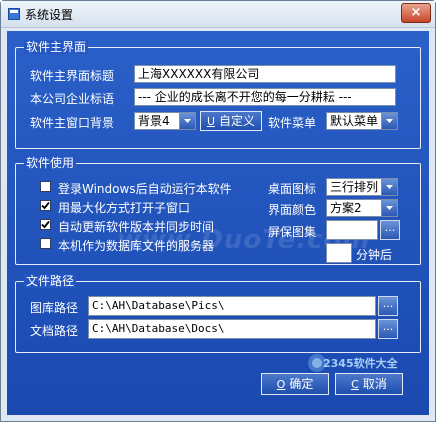 The image size is (436, 422). Describe the element at coordinates (218, 14) in the screenshot. I see `title-bar: 系统设置 ×` at that location.